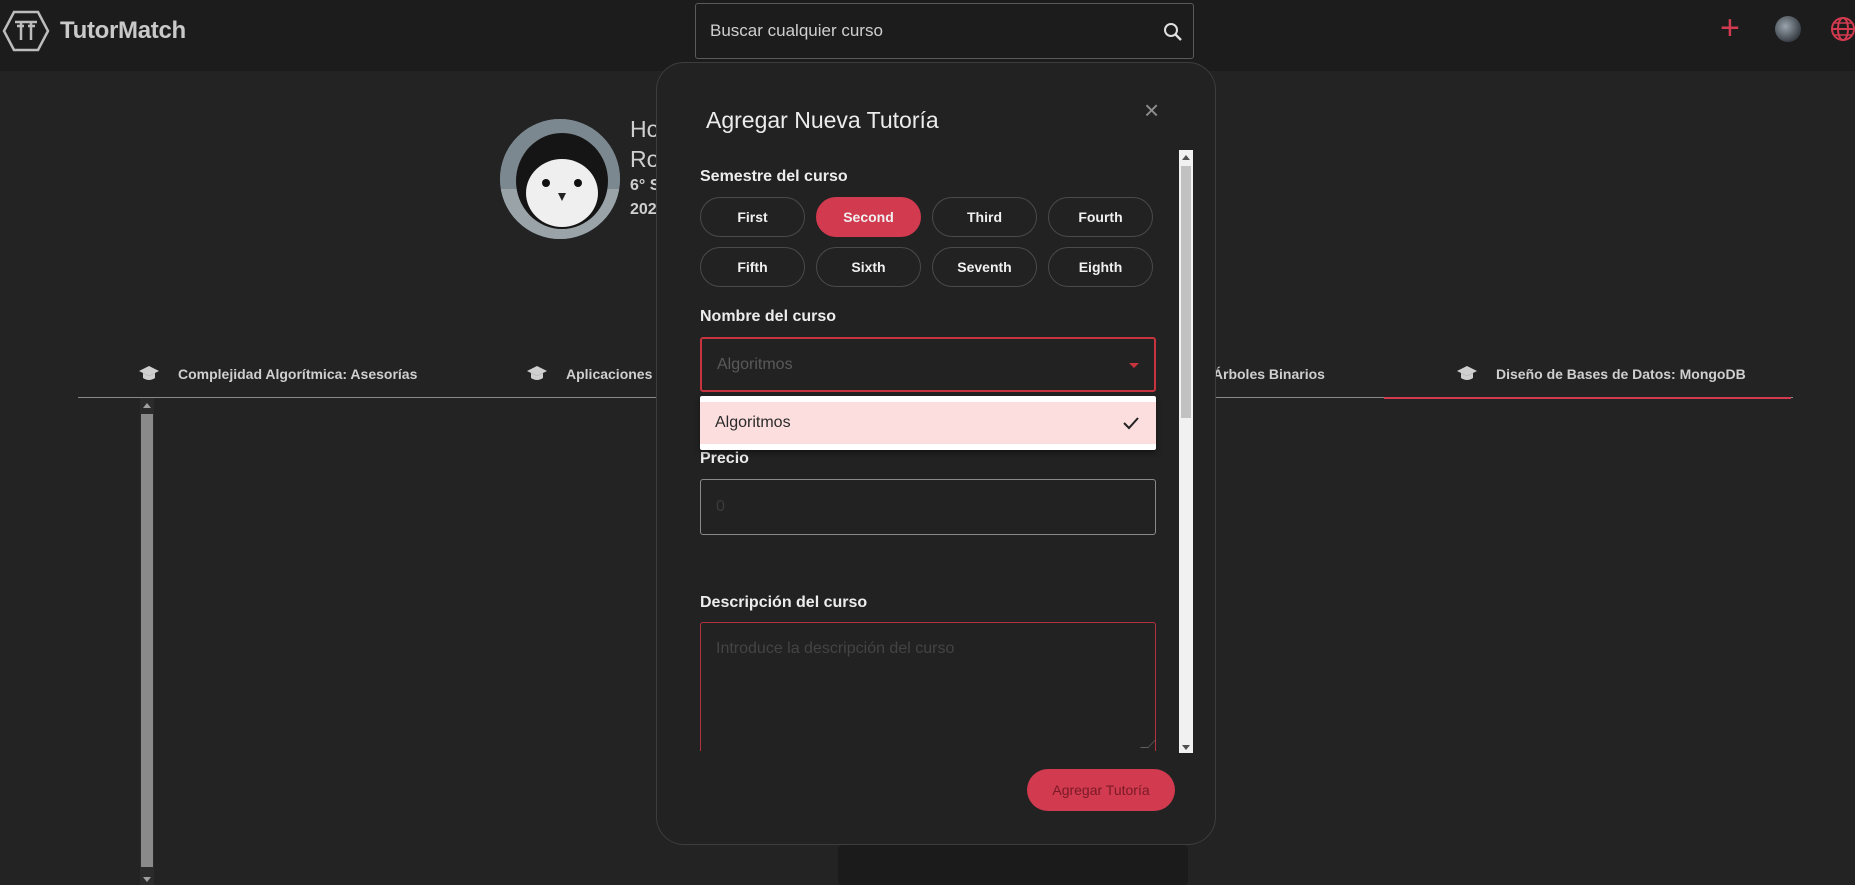 The width and height of the screenshot is (1855, 885). I want to click on penguin-photo, so click(560, 179).